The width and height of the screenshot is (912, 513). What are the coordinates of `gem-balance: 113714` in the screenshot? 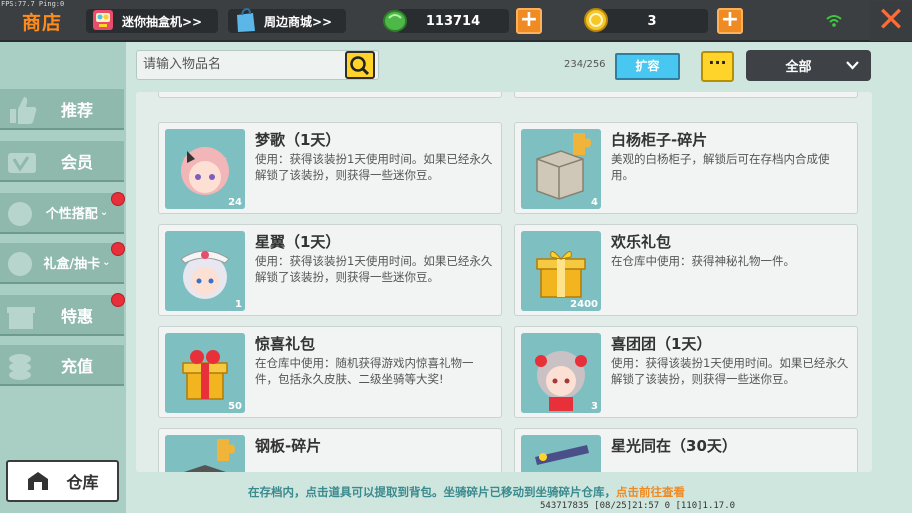 It's located at (453, 21).